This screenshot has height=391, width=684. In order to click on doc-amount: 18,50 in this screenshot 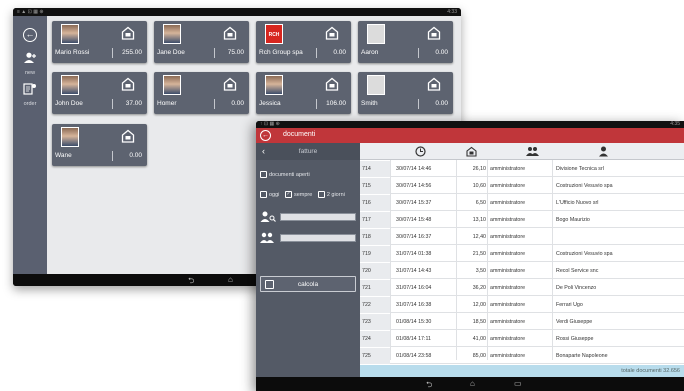, I will do `click(479, 322)`.